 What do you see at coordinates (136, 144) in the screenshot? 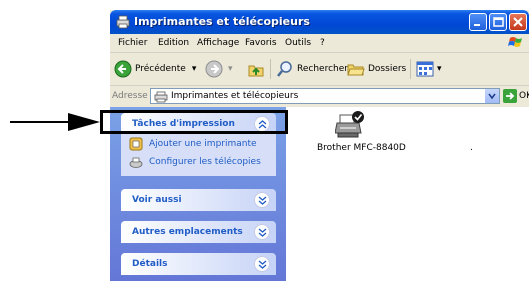
I see `add-printer-icon` at bounding box center [136, 144].